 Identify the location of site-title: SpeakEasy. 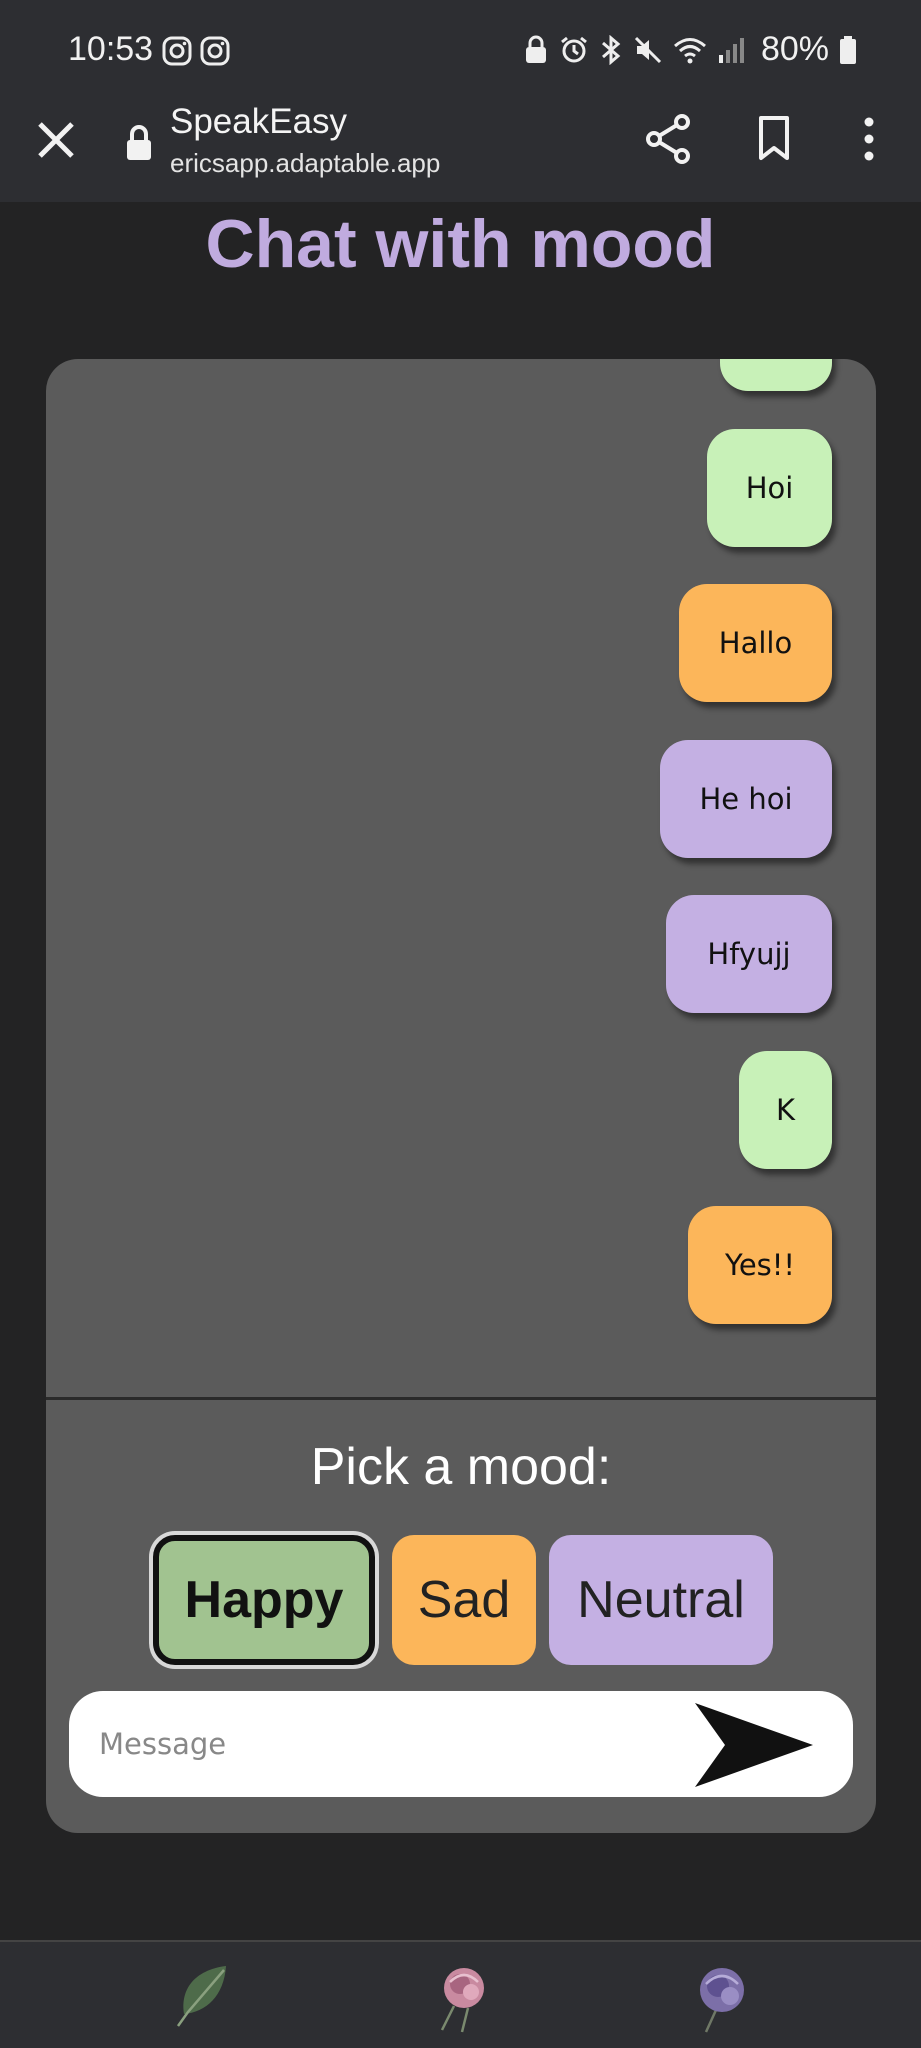
(259, 121).